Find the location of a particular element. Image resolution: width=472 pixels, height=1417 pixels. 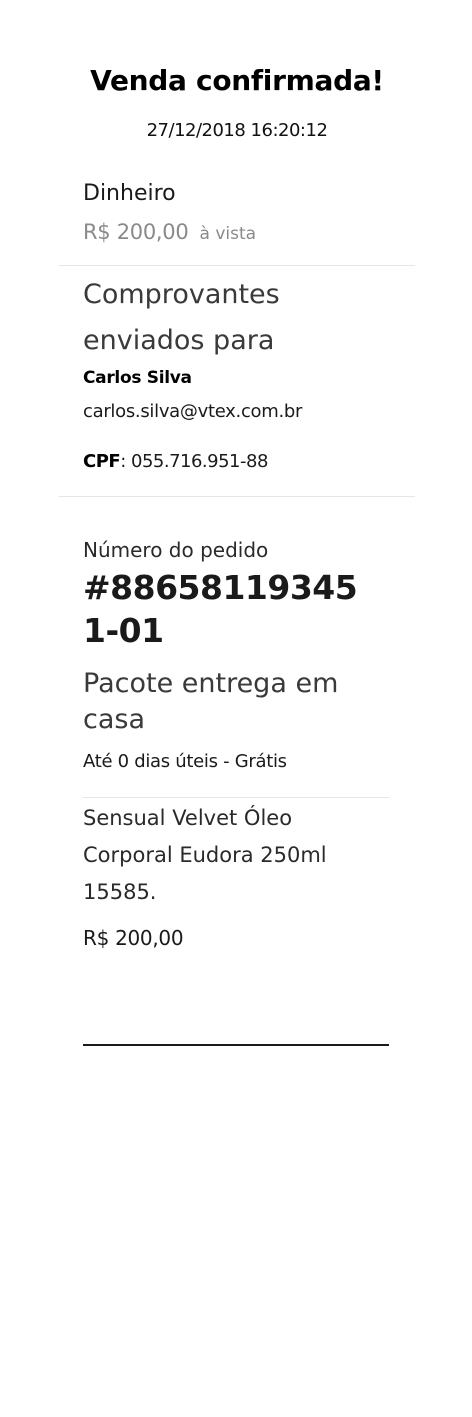

payment-method: Dinheiro is located at coordinates (129, 193).